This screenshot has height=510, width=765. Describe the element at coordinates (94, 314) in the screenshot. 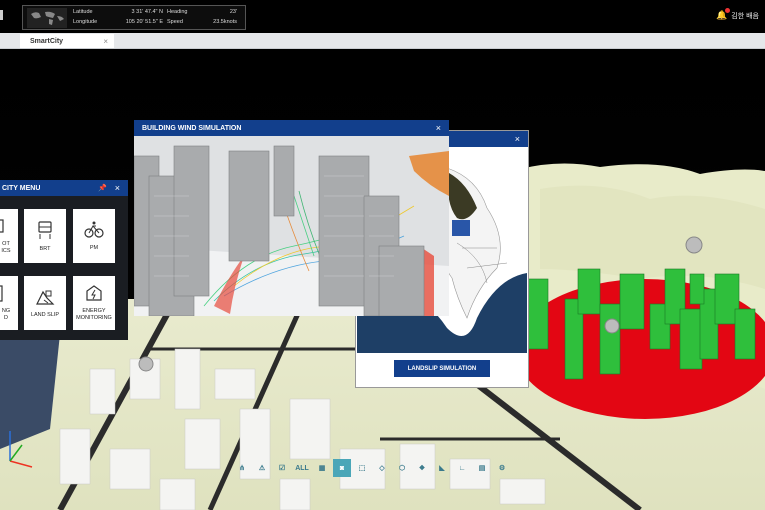

I see `tile-label: ENERGY MONITORING` at that location.